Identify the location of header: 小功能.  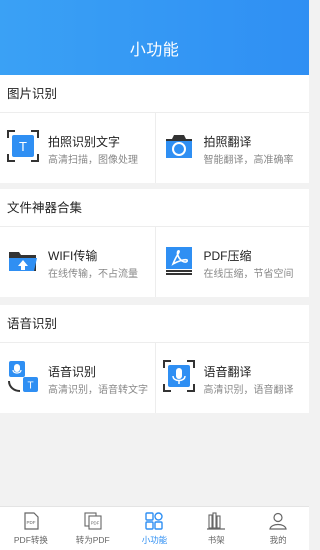
(154, 37).